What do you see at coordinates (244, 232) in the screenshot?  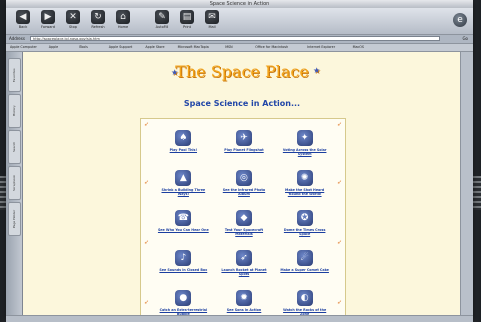 I see `activity-caption: Test Your Spacecraft Materials` at bounding box center [244, 232].